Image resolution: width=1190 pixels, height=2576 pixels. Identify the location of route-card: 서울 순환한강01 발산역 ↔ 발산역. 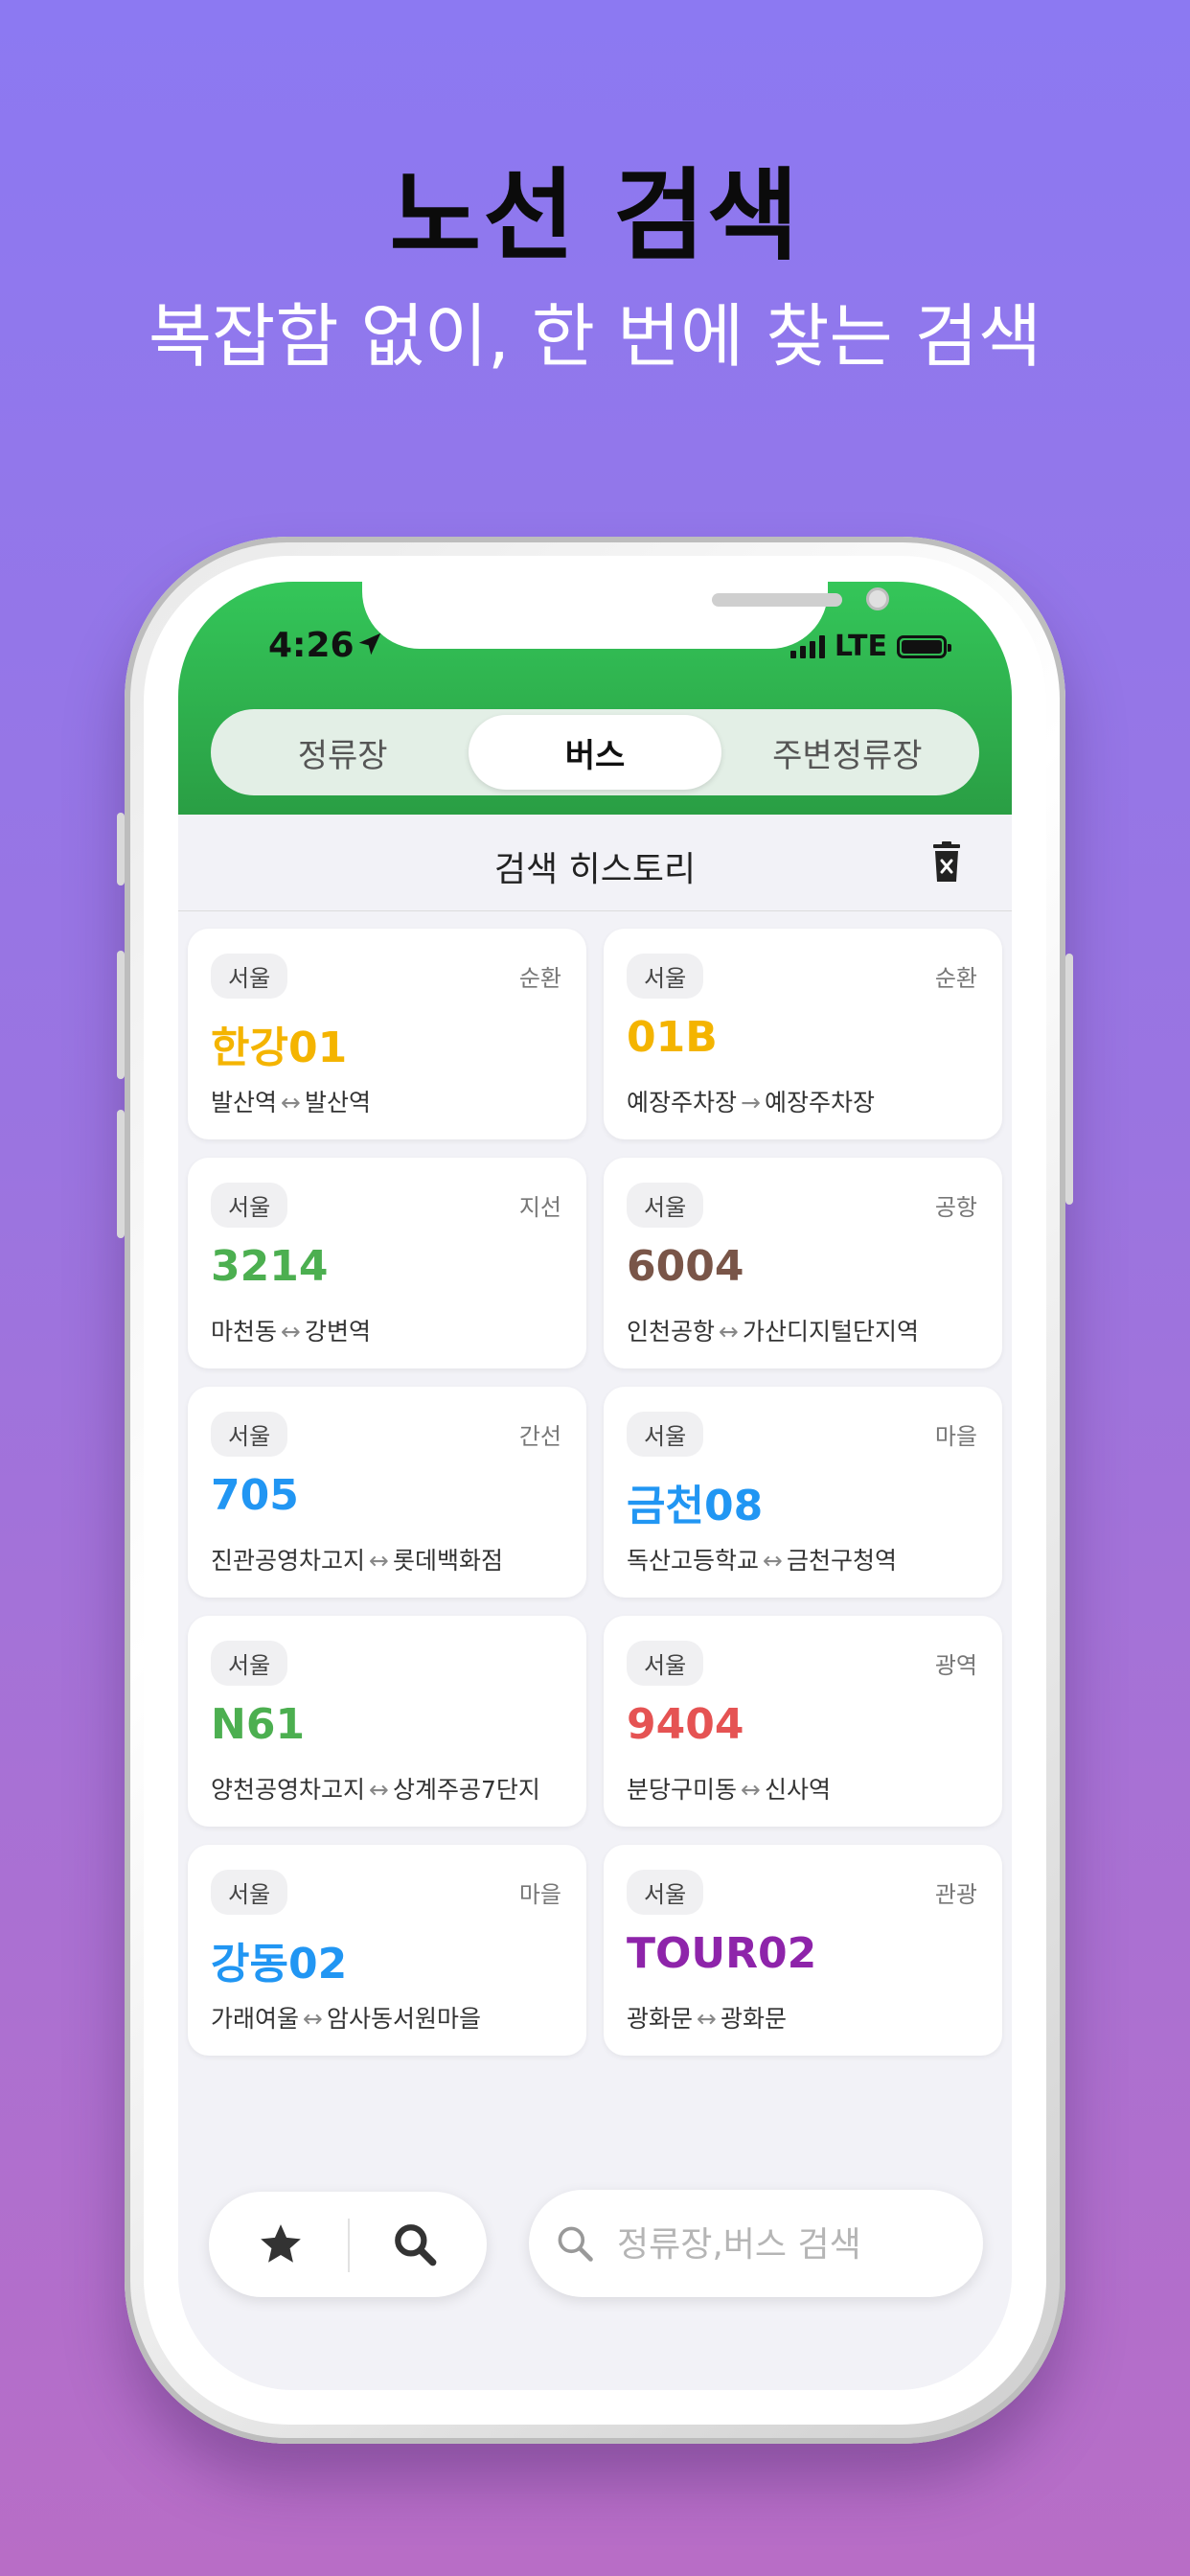
(387, 1034).